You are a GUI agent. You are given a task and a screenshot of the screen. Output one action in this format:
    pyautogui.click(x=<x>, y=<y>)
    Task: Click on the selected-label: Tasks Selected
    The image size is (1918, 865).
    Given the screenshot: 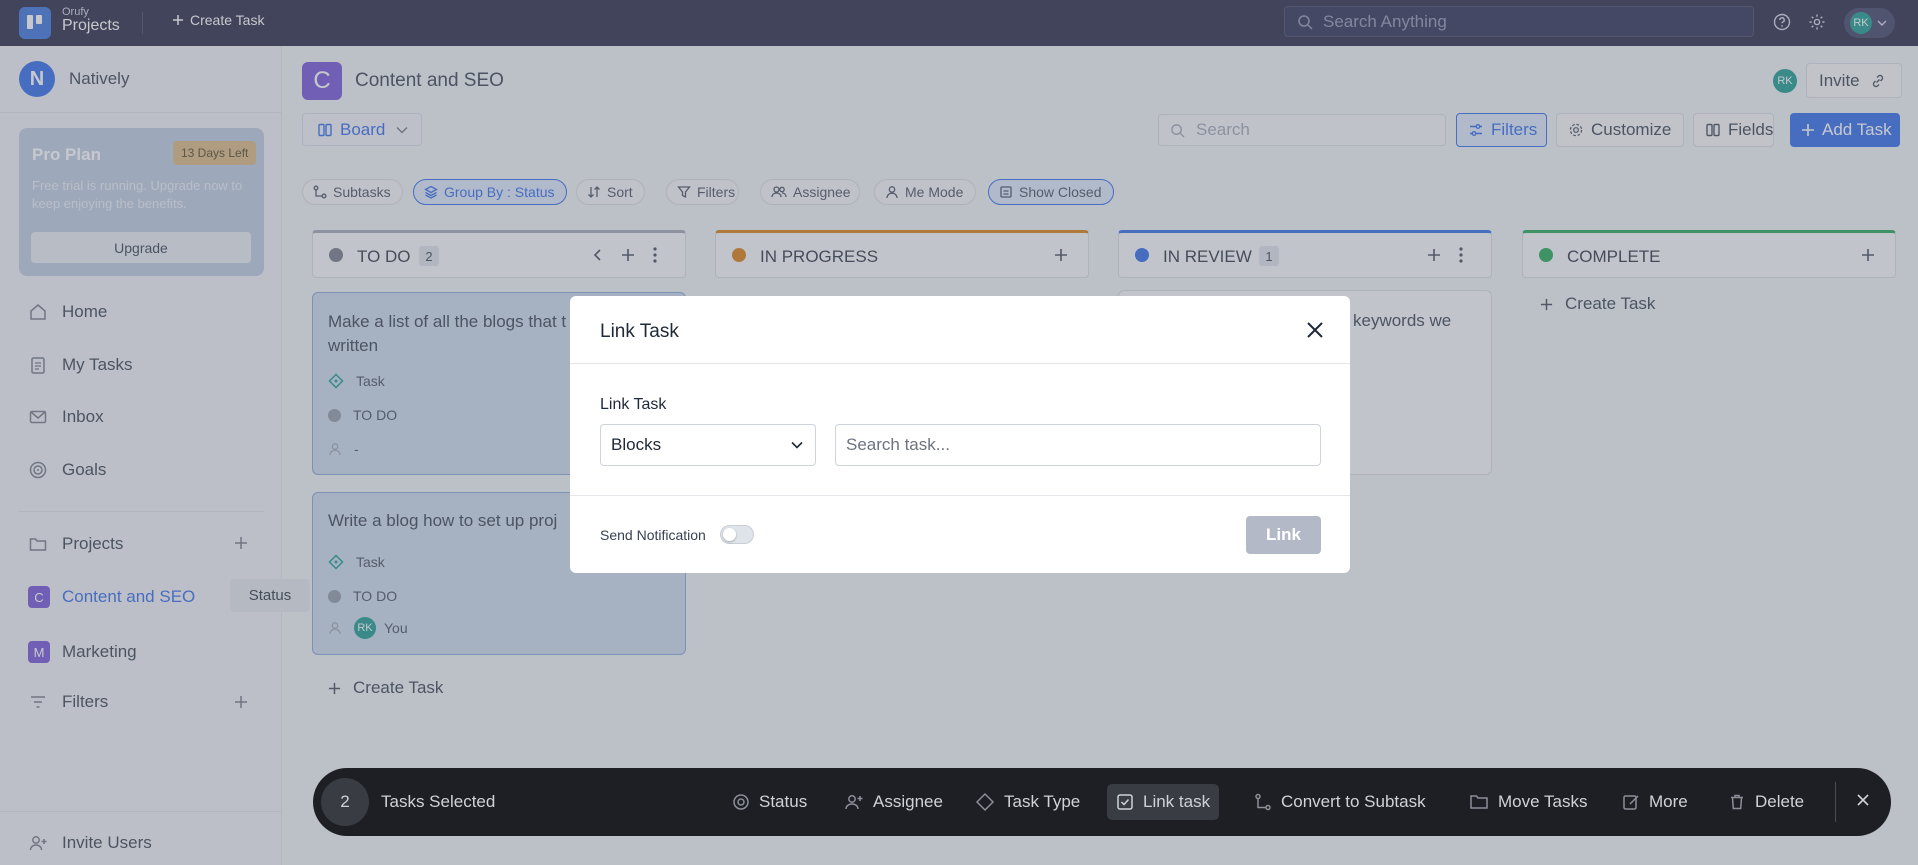 What is the action you would take?
    pyautogui.click(x=438, y=801)
    